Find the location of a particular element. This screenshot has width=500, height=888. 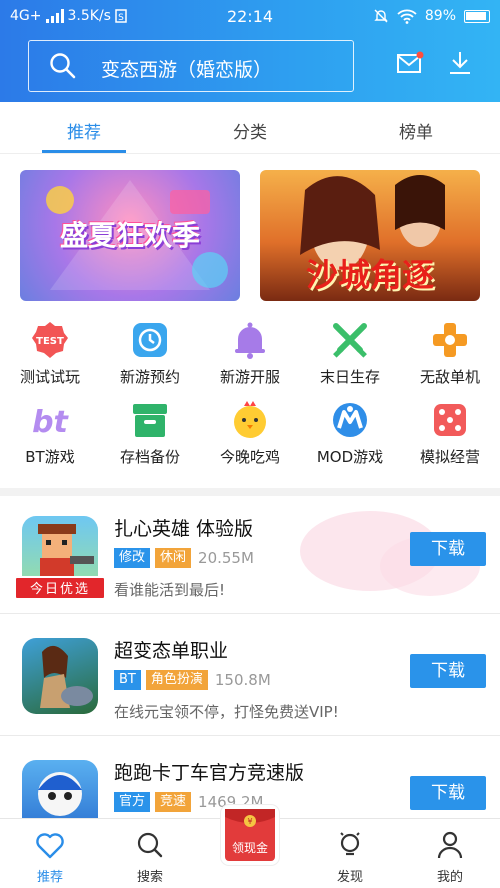

game-description: 在线元宝领不停，打怪免费送VIP! is located at coordinates (226, 712).